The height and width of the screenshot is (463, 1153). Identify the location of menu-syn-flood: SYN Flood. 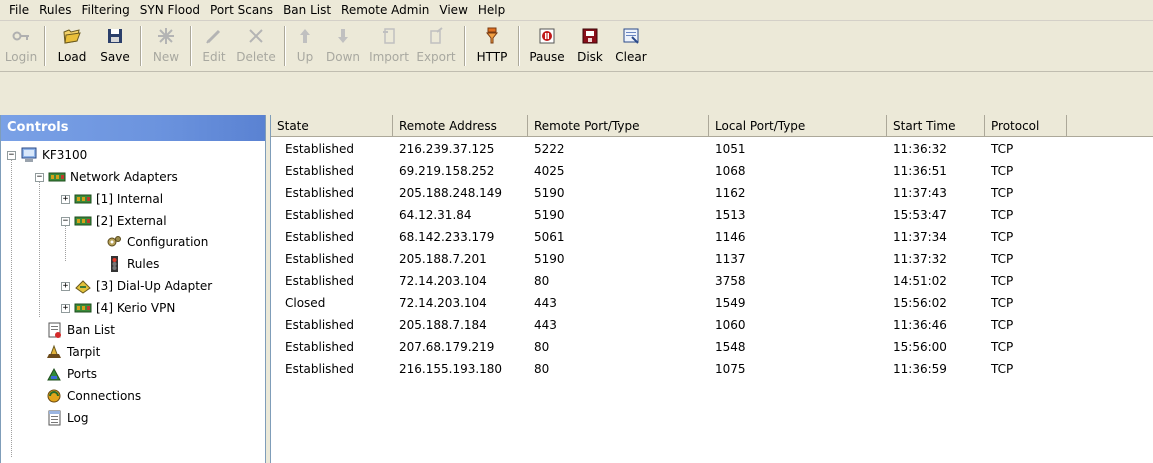
(170, 10).